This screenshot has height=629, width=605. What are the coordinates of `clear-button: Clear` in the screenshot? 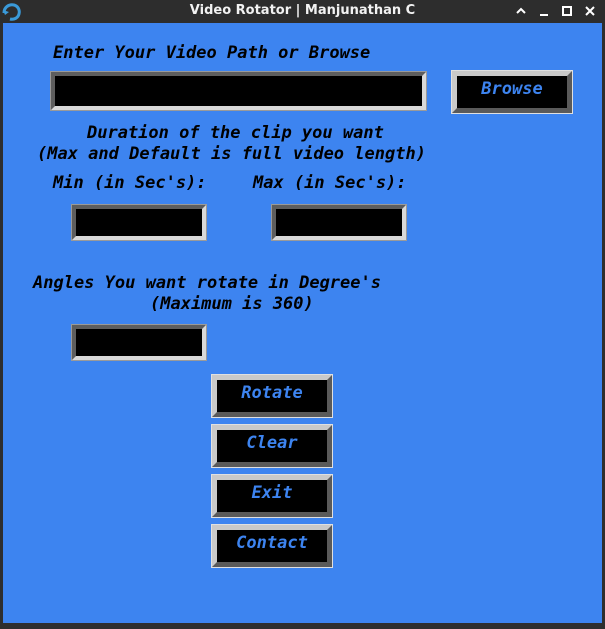 It's located at (272, 446).